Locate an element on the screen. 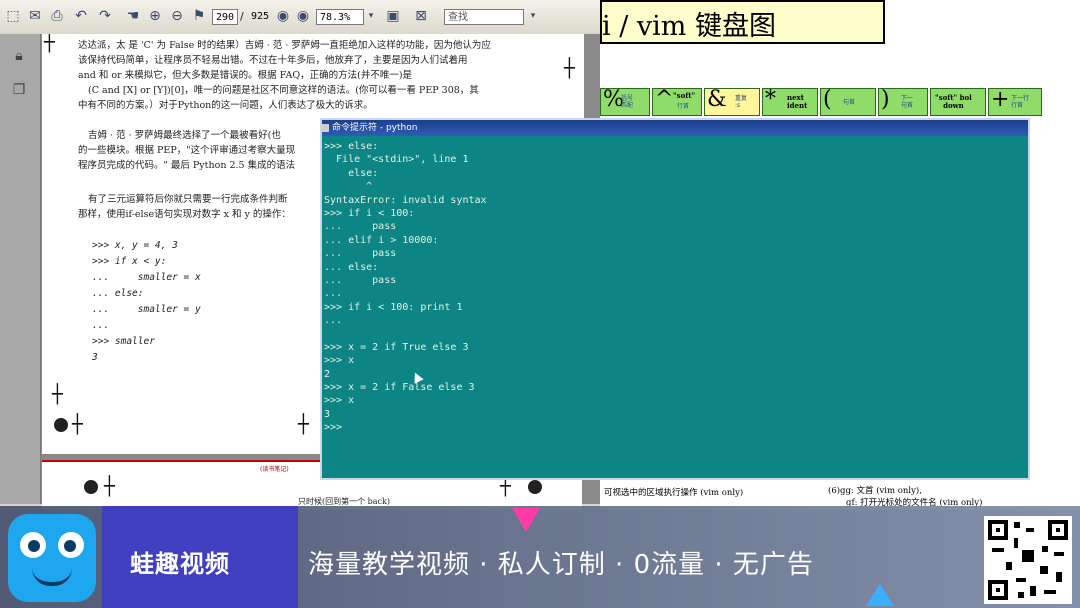  page-footer-text: (读书笔记) is located at coordinates (274, 469).